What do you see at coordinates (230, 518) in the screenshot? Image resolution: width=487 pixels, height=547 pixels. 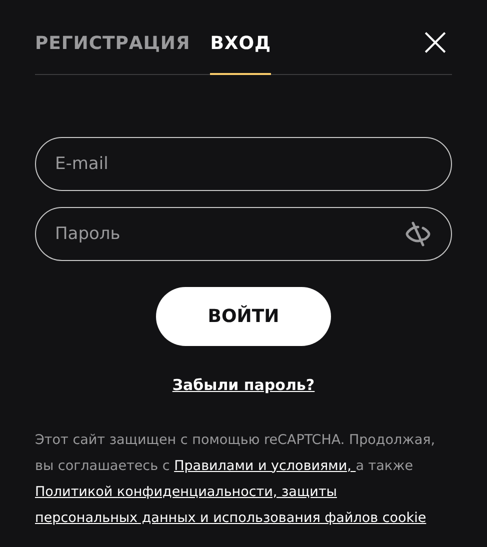 I see `policy-link: персональных данных и использования файлов cookie` at bounding box center [230, 518].